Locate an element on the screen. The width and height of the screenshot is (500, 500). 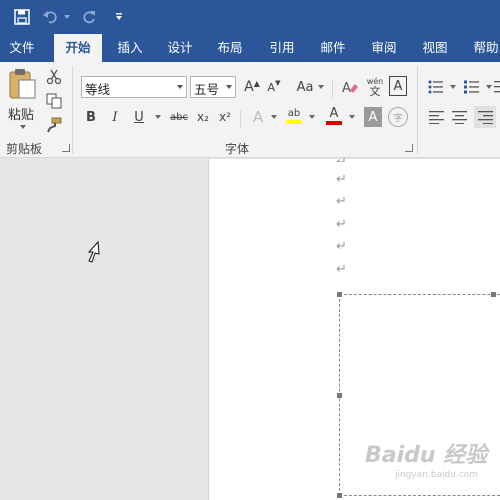
shrink-font-icon: A ▼ is located at coordinates (274, 87).